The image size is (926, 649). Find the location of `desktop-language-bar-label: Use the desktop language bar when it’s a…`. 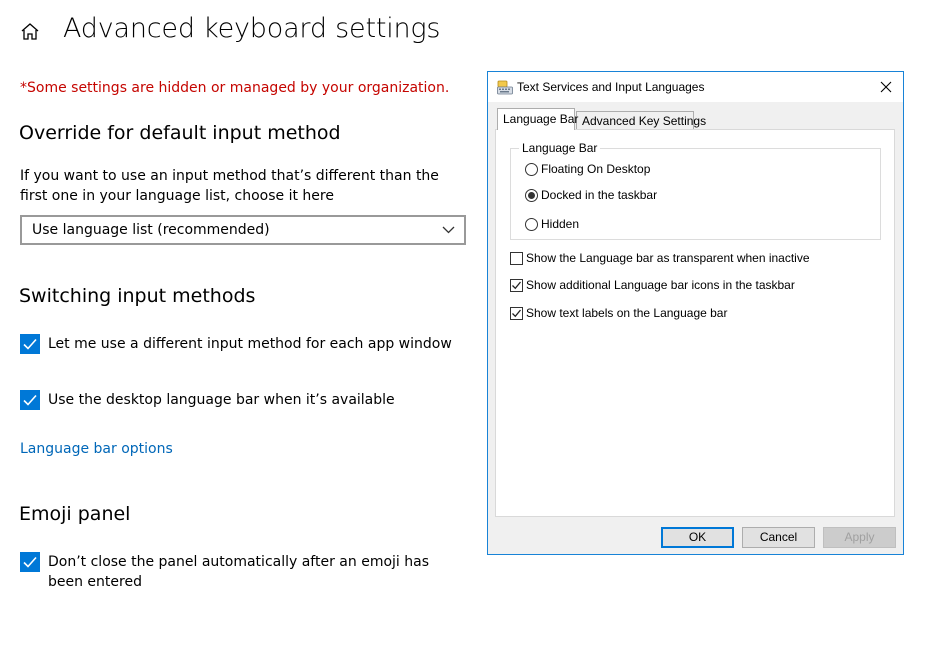

desktop-language-bar-label: Use the desktop language bar when it’s a… is located at coordinates (221, 400).